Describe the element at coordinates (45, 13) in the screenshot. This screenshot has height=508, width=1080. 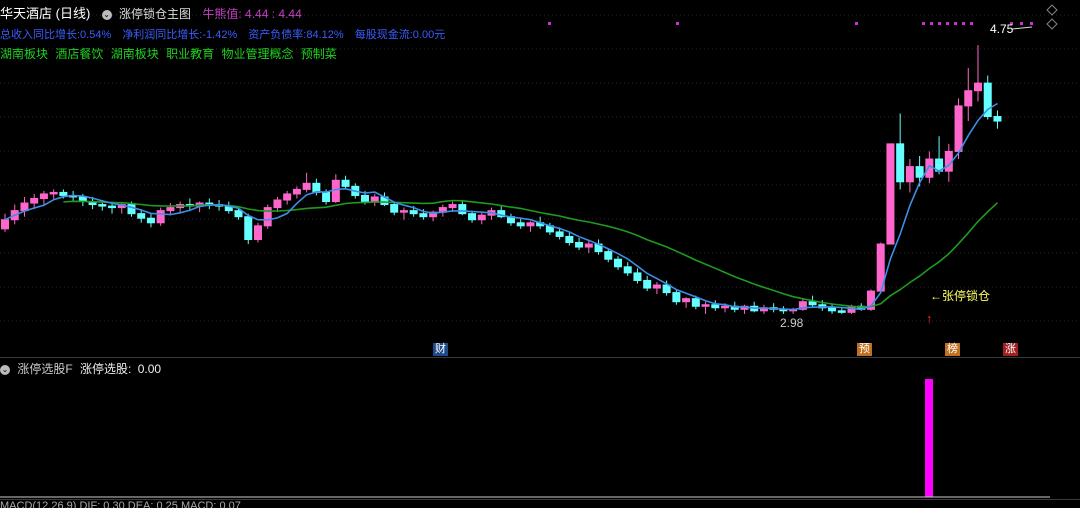
I see `stock-title: 华天酒店 (日线)` at that location.